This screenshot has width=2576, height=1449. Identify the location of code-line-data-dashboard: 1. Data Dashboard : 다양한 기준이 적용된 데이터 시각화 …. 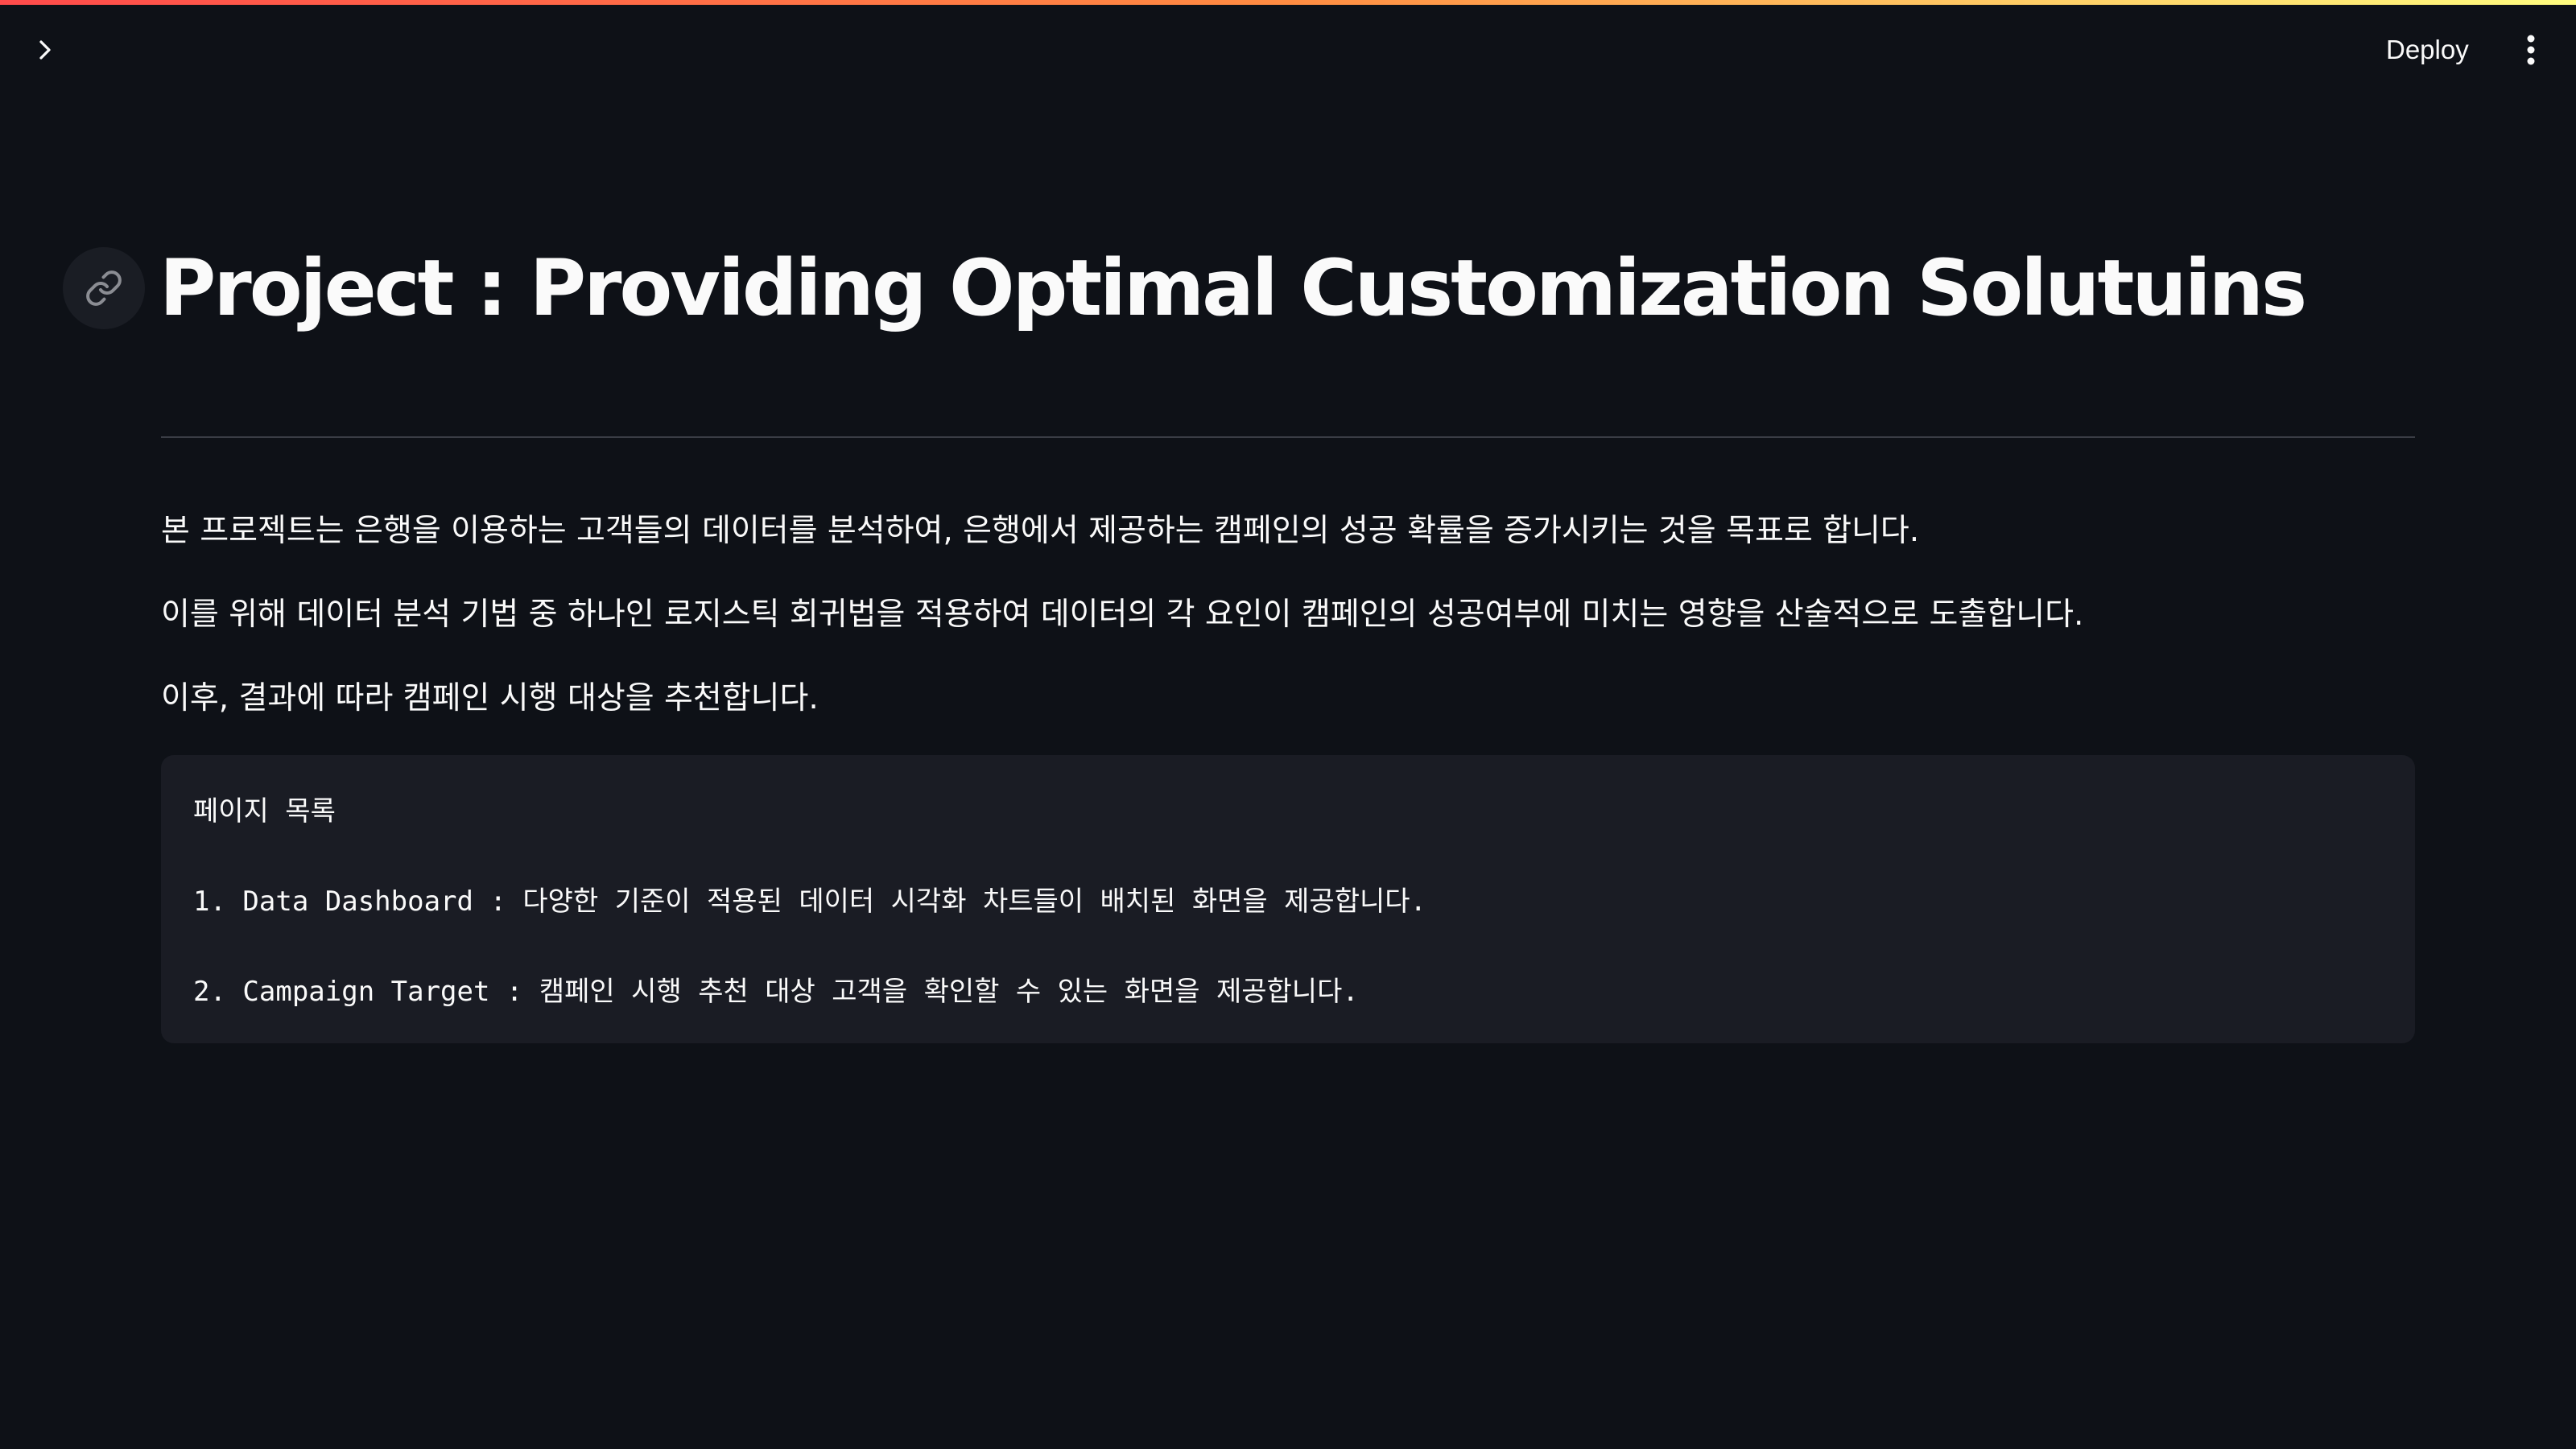
(810, 902).